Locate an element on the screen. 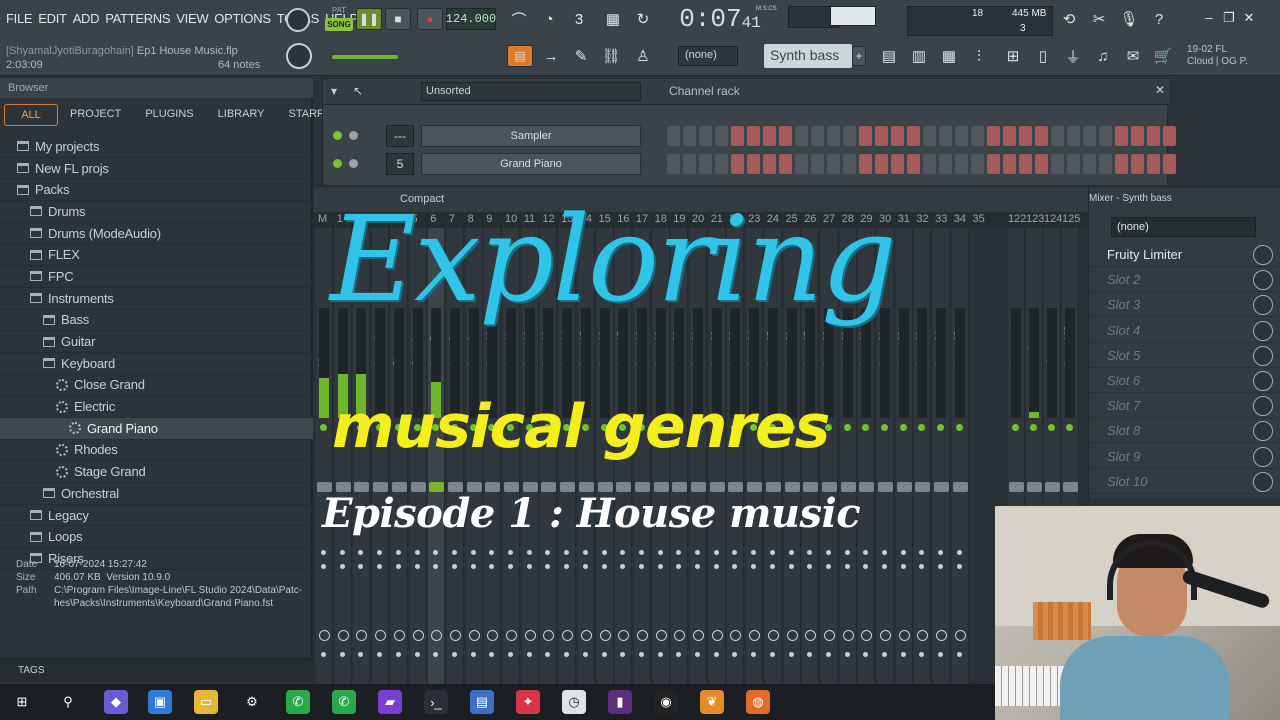  menu-item-options: OPTIONS is located at coordinates (242, 18).